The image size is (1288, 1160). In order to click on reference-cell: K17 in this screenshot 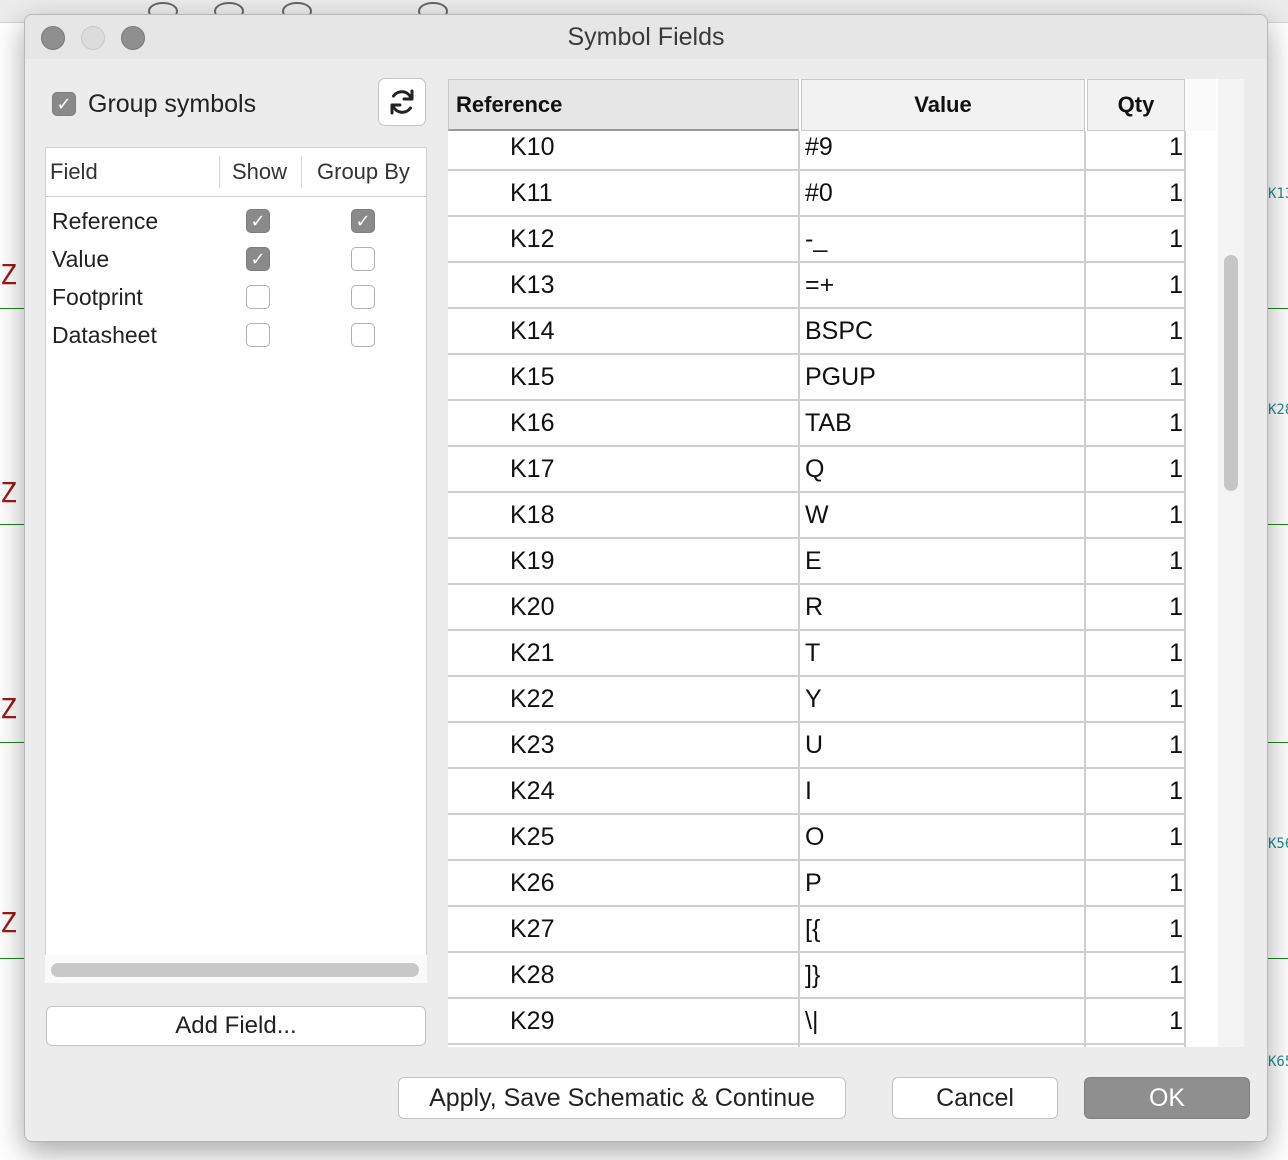, I will do `click(532, 469)`.